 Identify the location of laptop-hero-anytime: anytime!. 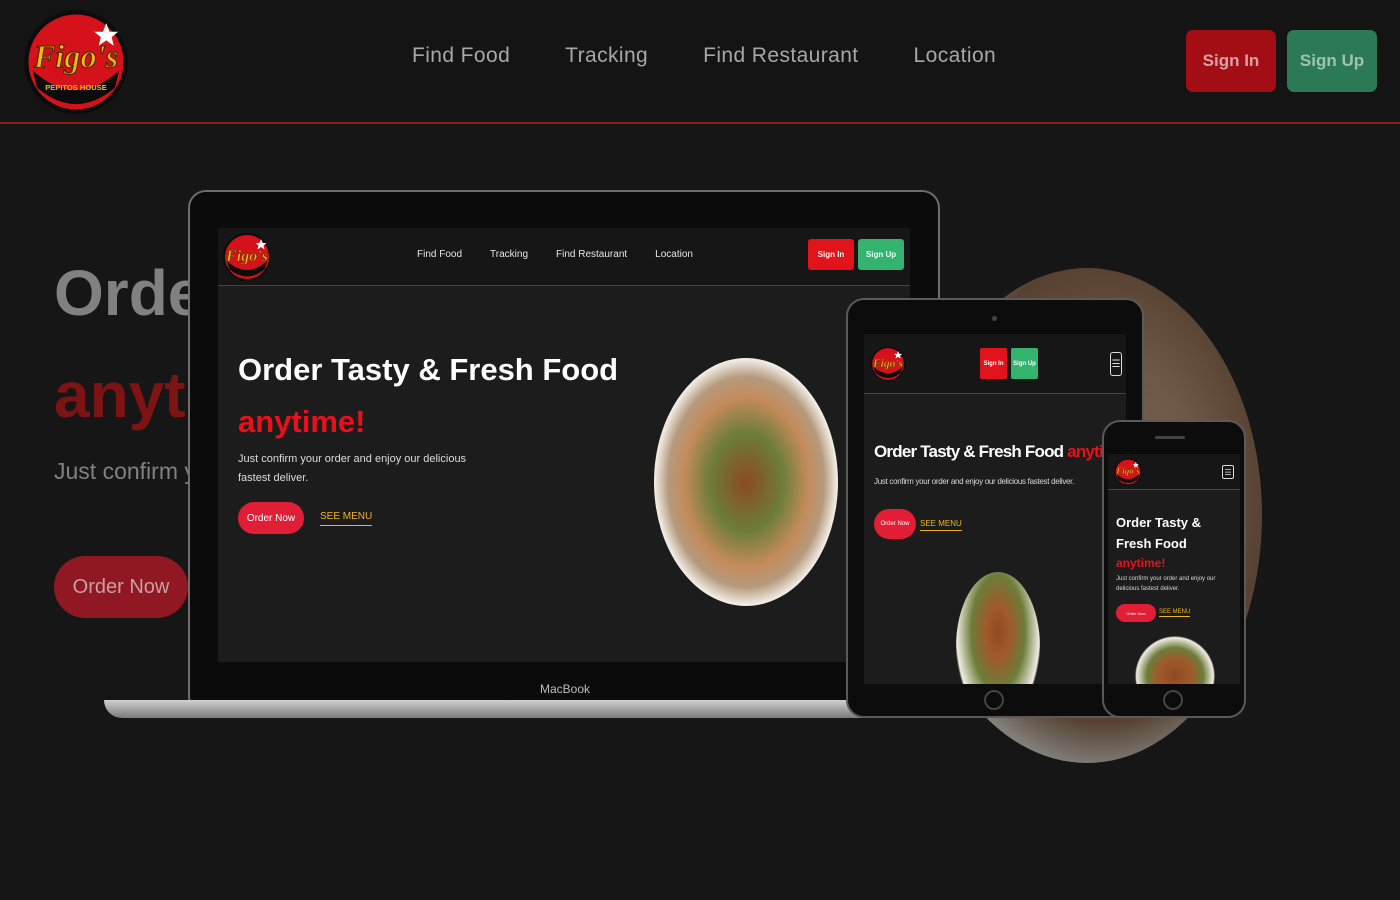
(302, 421).